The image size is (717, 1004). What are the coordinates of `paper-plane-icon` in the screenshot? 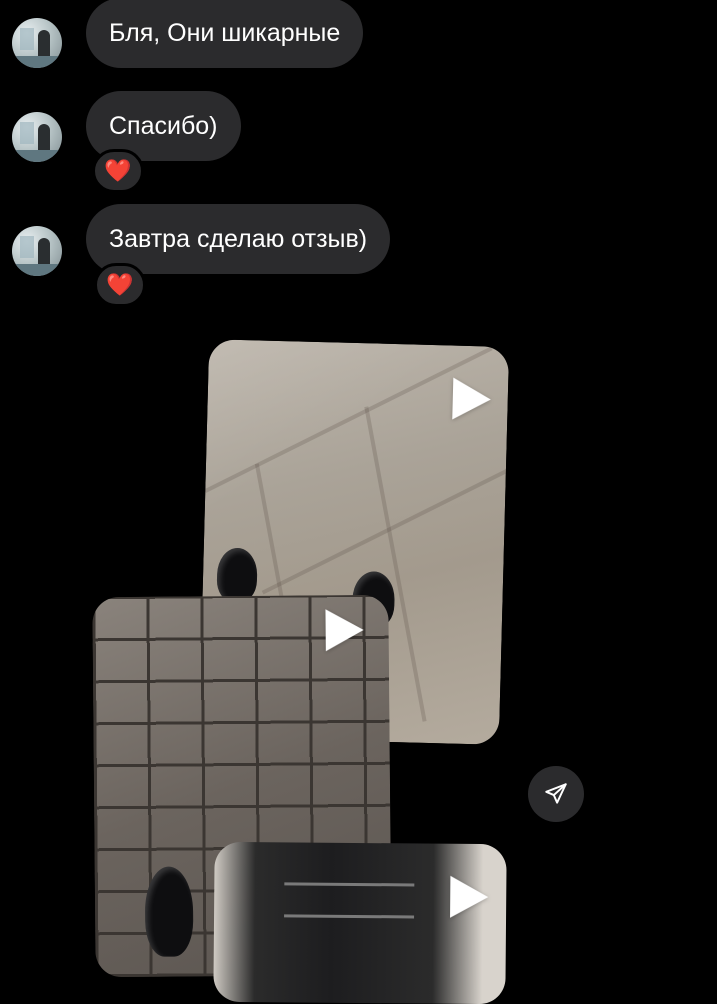 It's located at (556, 793).